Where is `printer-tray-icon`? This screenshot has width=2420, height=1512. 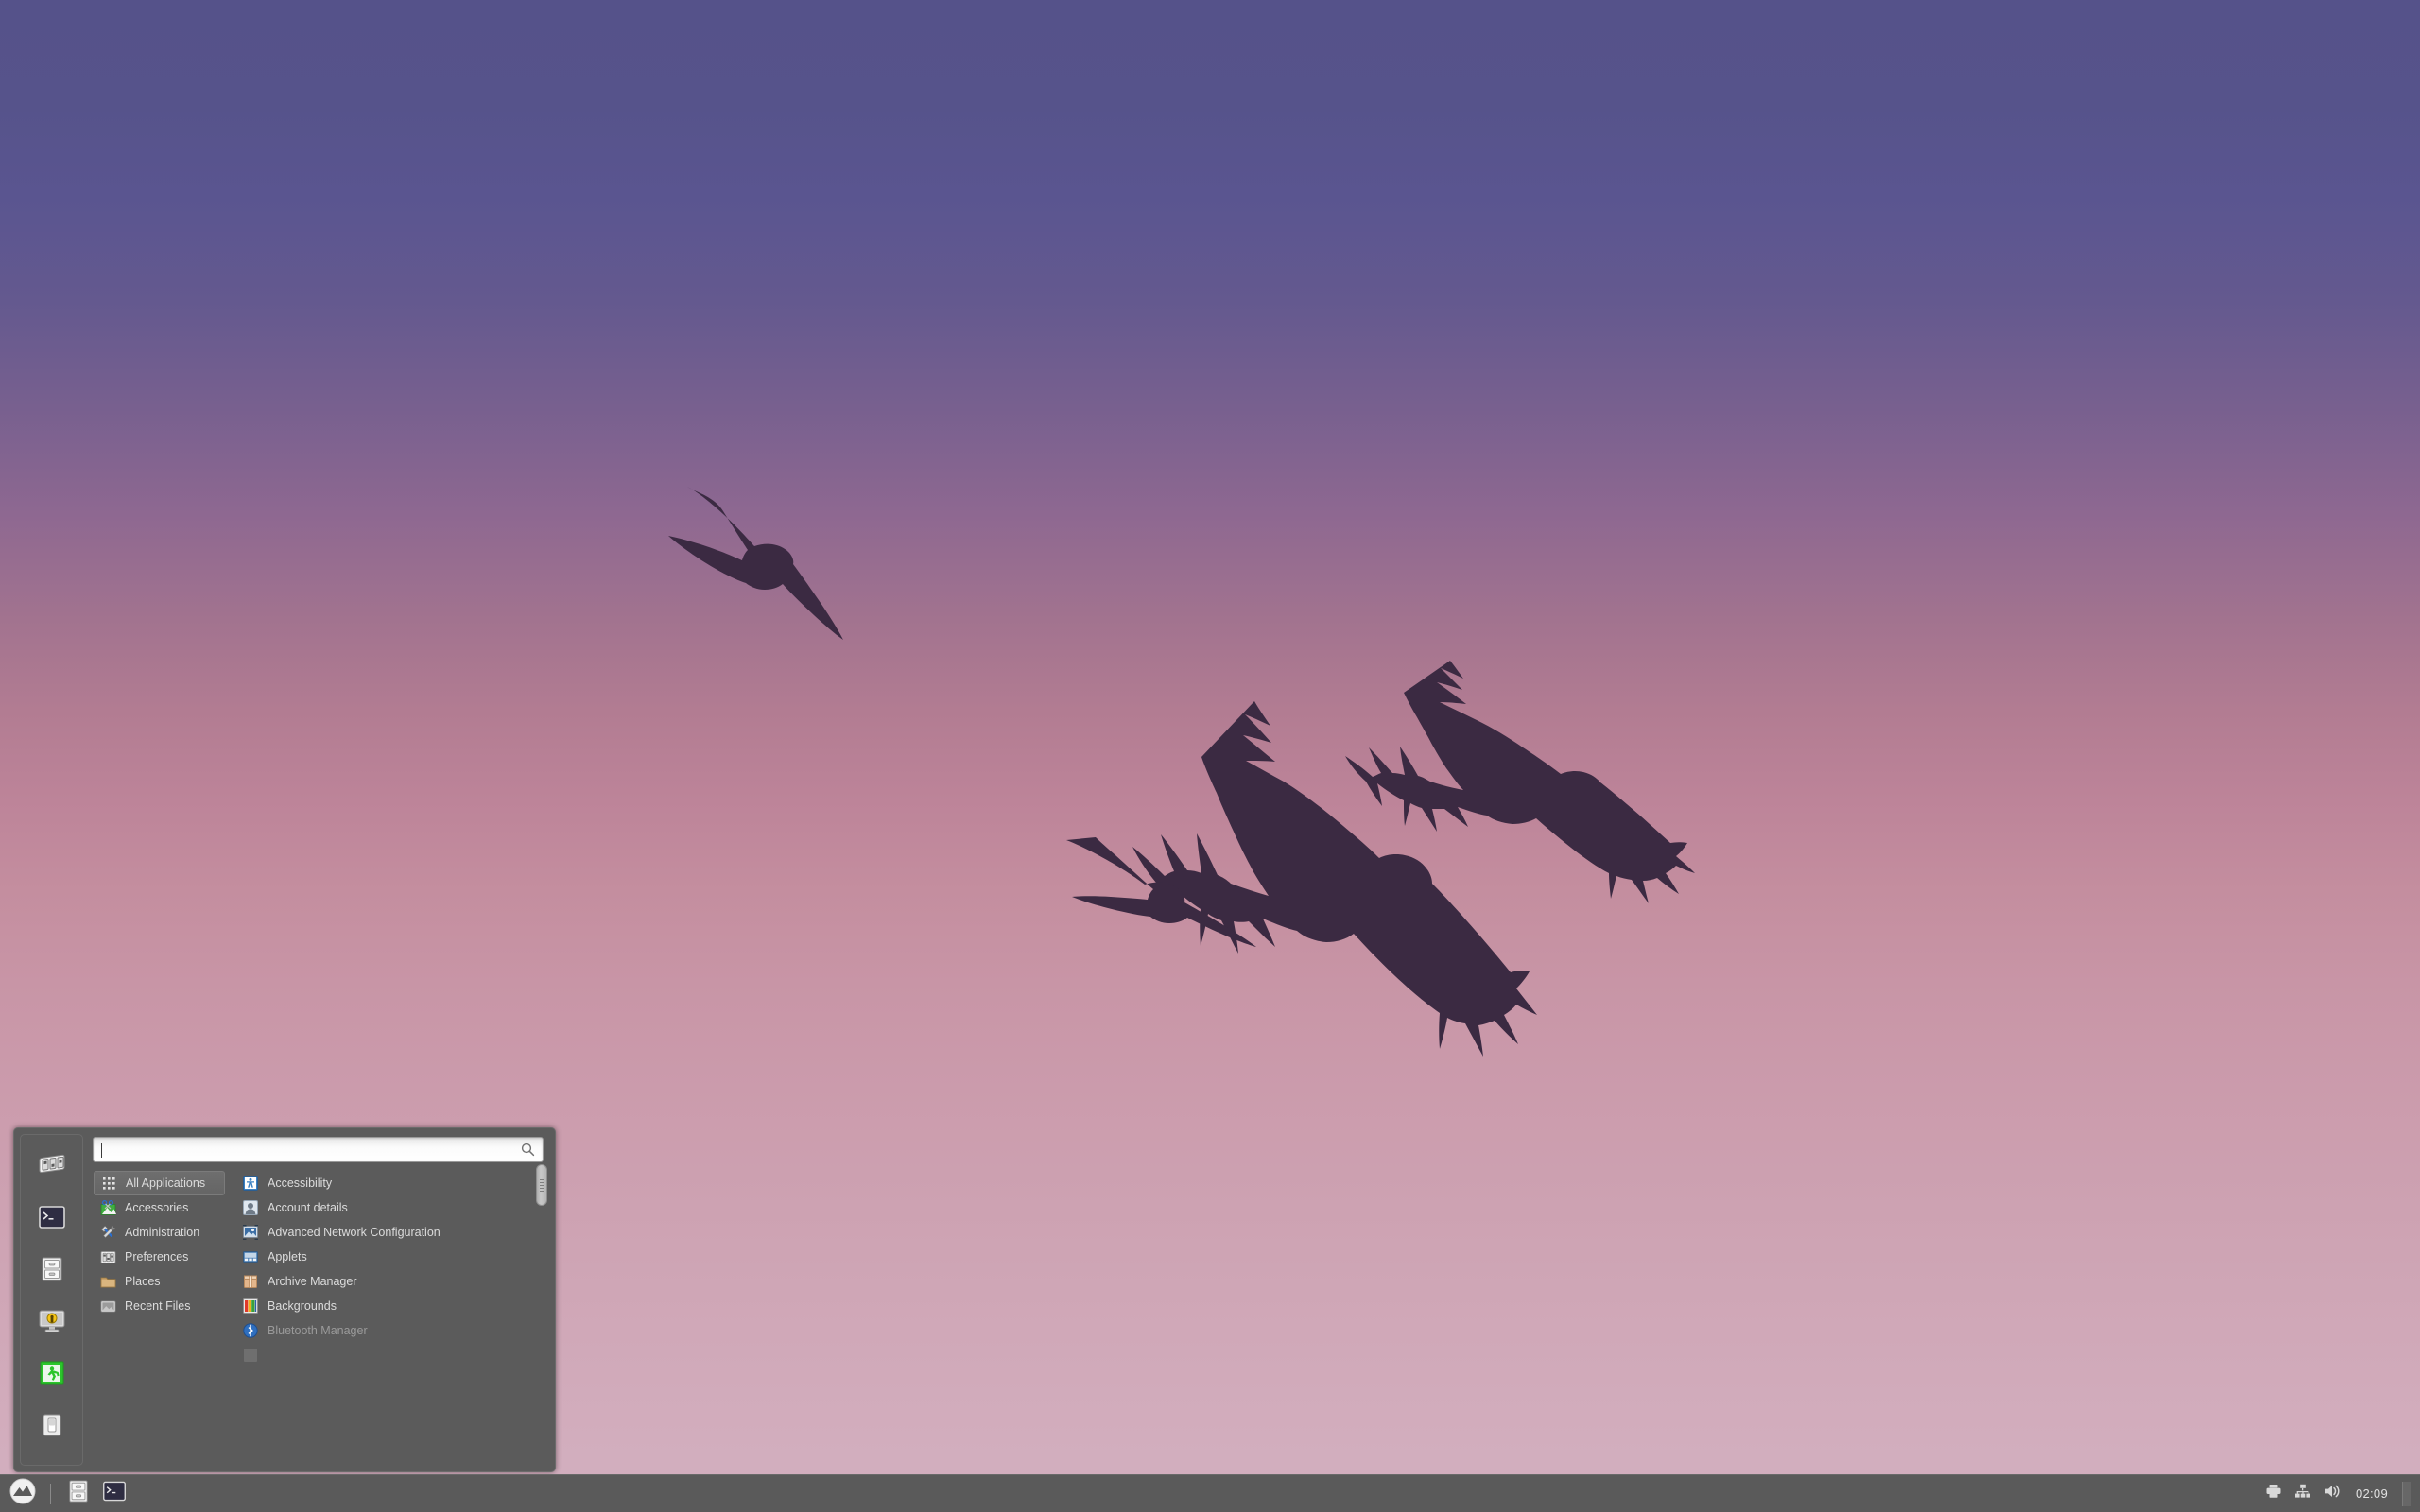 printer-tray-icon is located at coordinates (2273, 1494).